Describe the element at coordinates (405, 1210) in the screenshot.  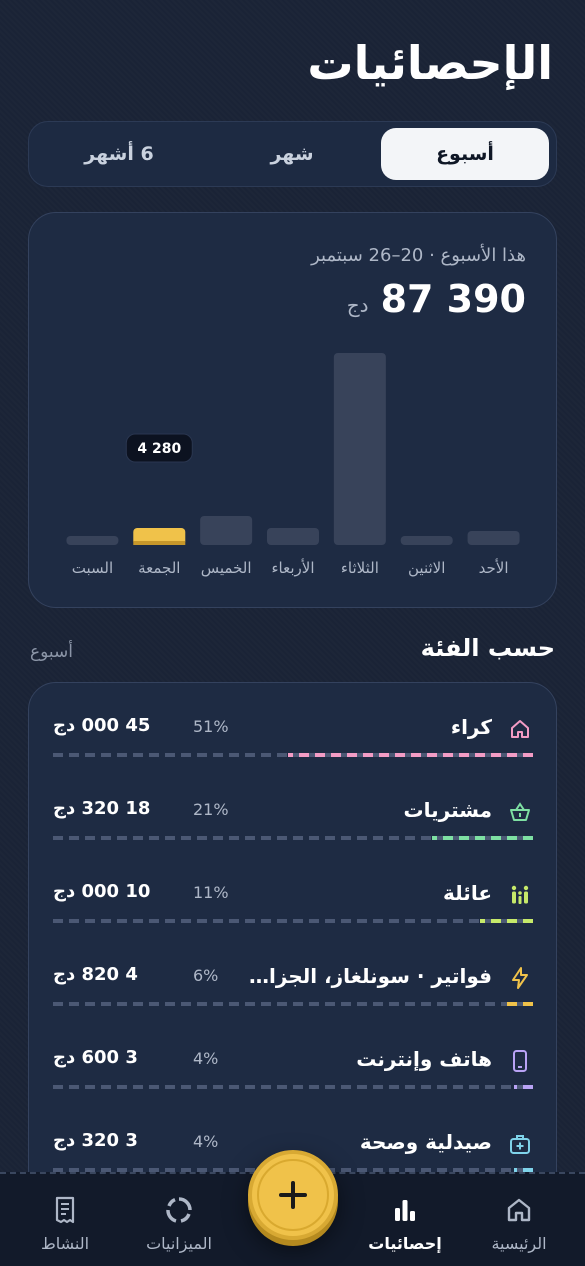
I see `bar-chart-icon` at that location.